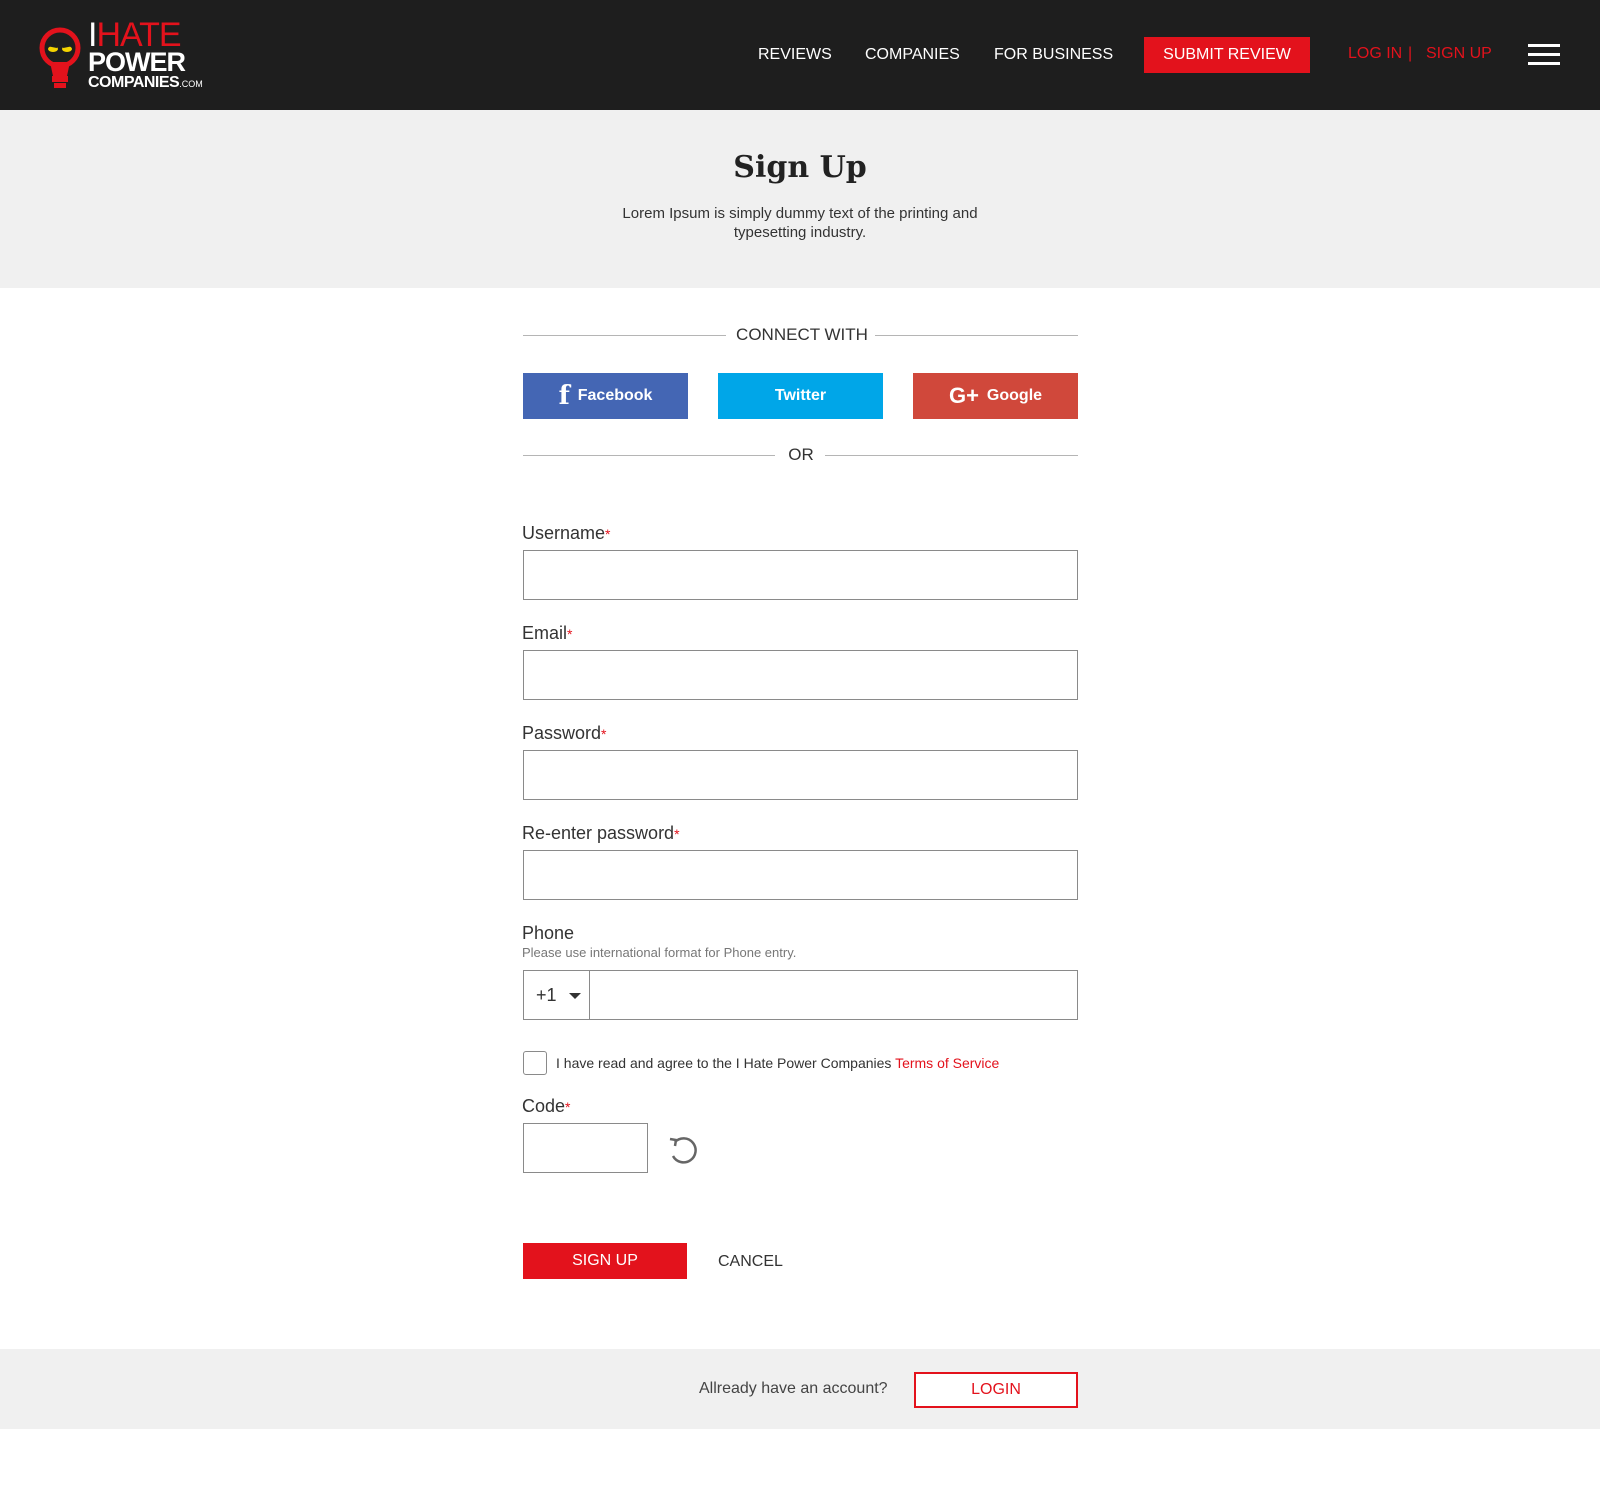 The height and width of the screenshot is (1500, 1600). What do you see at coordinates (615, 395) in the screenshot?
I see `facebook-label: Facebook` at bounding box center [615, 395].